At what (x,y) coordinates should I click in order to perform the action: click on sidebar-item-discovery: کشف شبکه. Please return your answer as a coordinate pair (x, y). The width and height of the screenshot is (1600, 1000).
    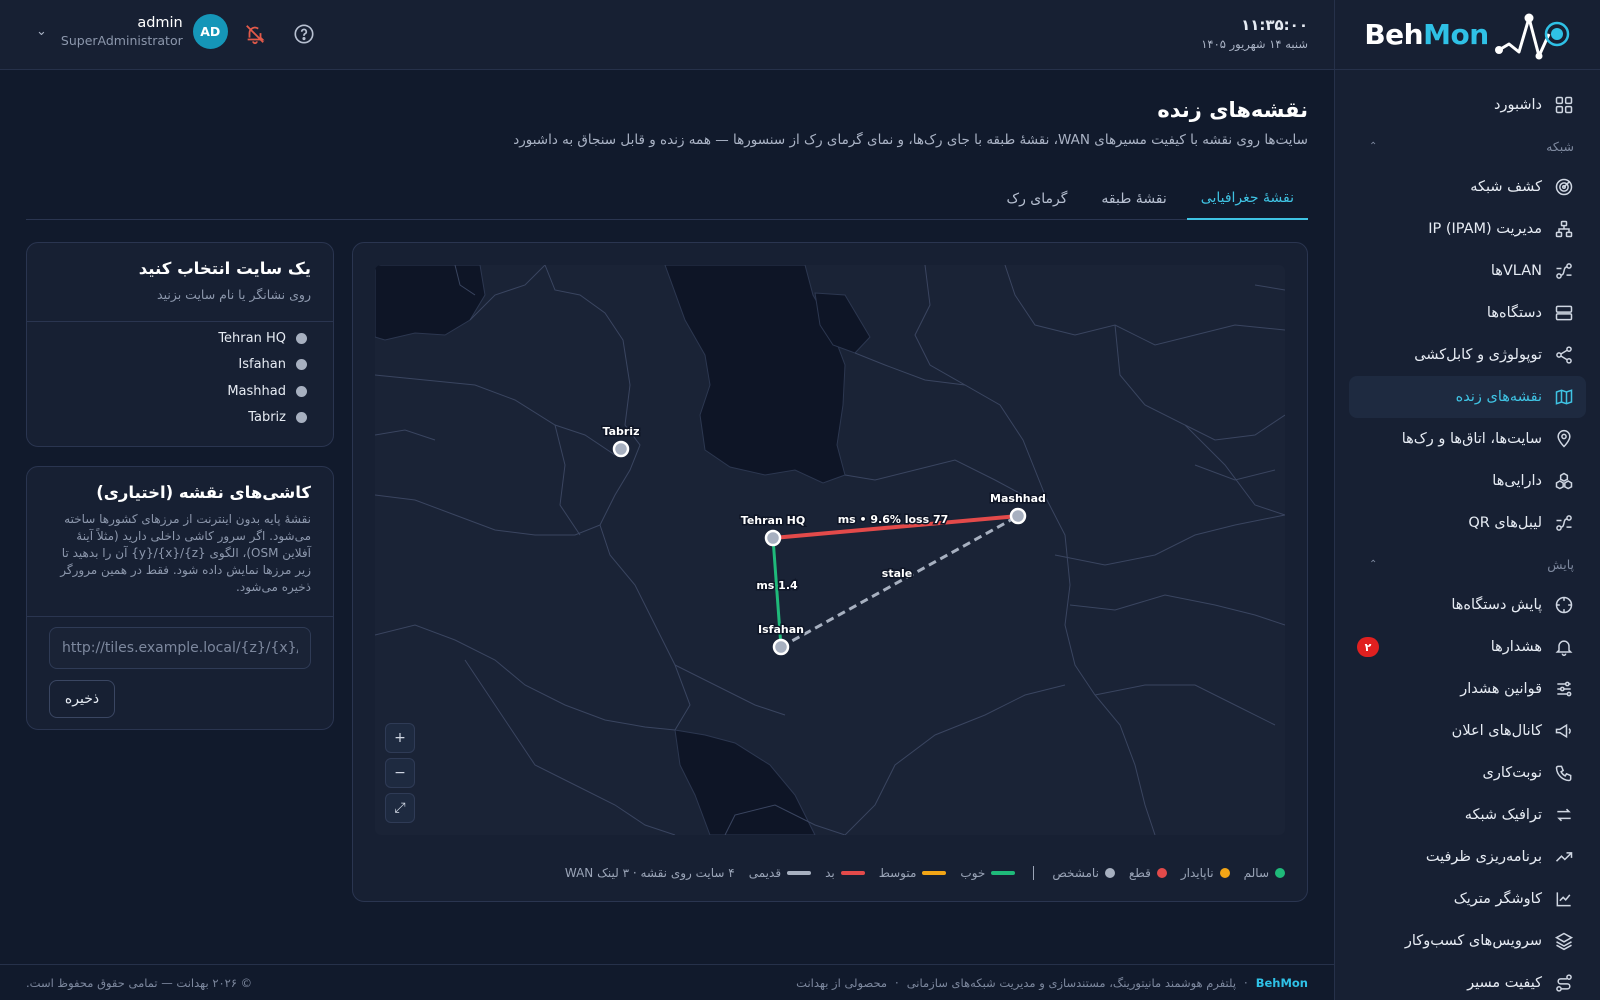
    Looking at the image, I should click on (1467, 187).